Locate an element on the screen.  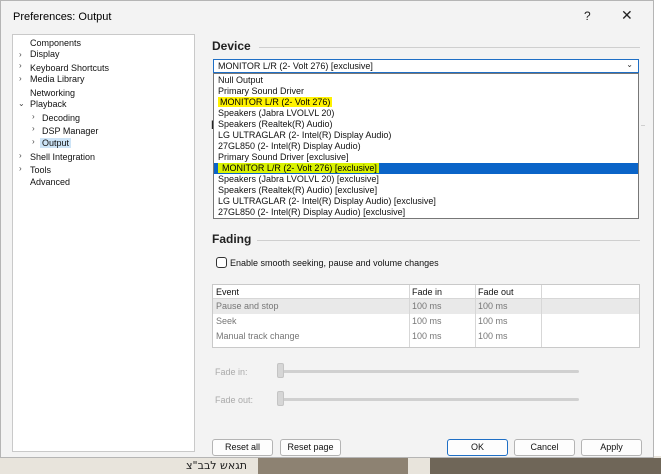
device-option: 27GL850 (2- Intel(R) Display Audio) is located at coordinates (425, 146).